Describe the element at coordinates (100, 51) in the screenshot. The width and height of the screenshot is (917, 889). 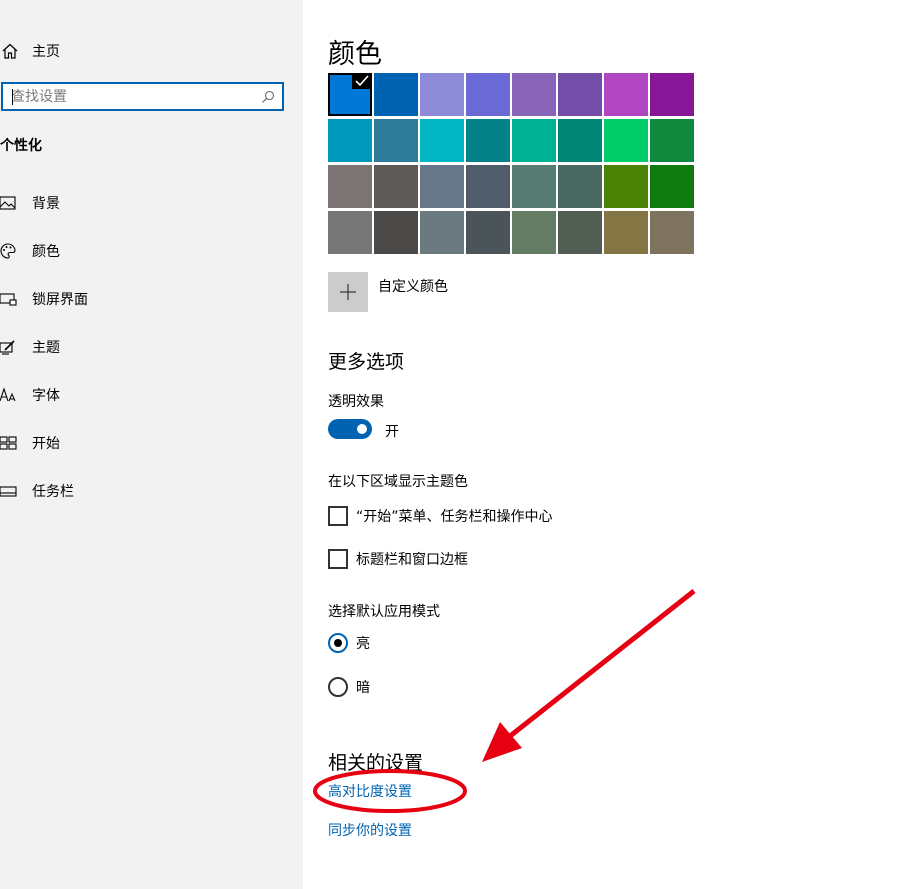
I see `sidebar-home: 主页` at that location.